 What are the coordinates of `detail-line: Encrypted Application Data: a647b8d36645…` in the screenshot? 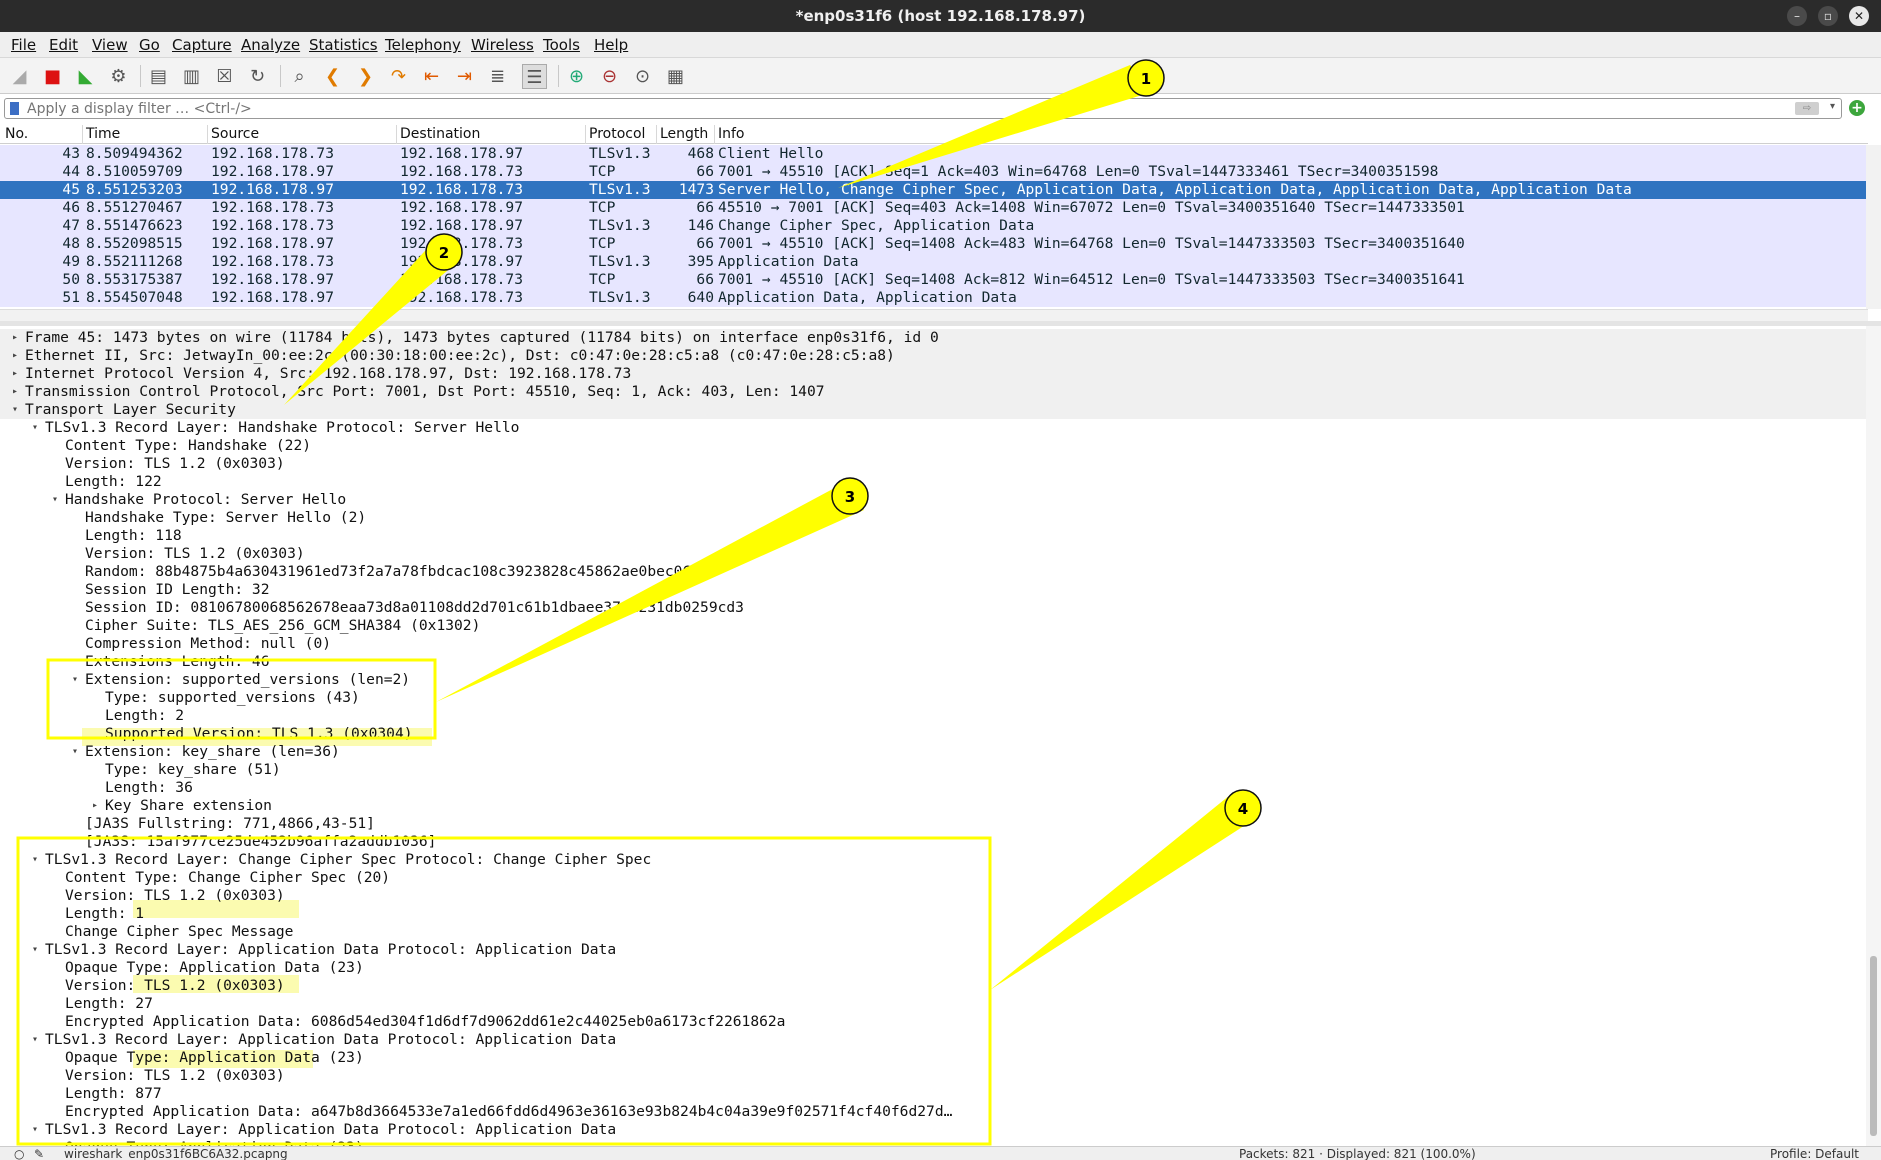 It's located at (933, 1112).